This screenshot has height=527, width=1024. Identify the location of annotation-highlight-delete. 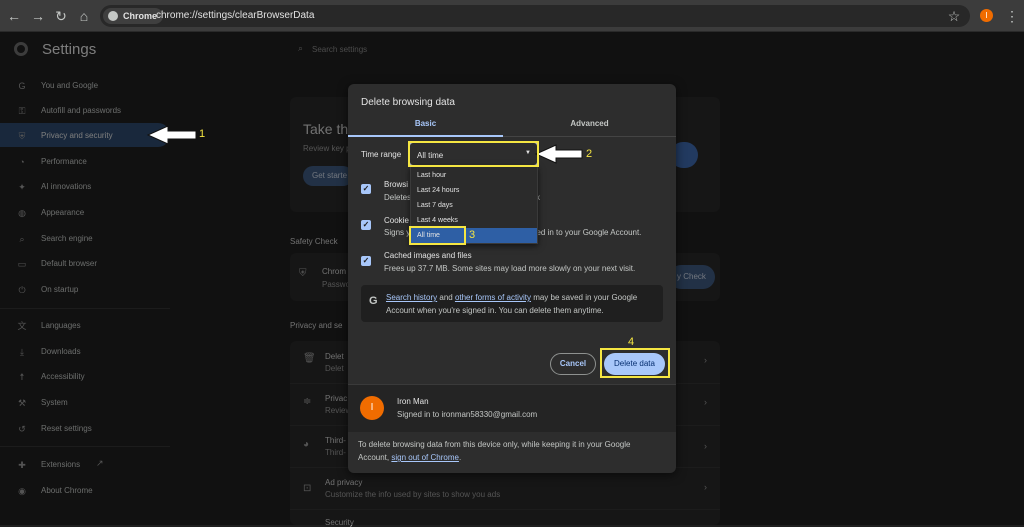
(635, 363).